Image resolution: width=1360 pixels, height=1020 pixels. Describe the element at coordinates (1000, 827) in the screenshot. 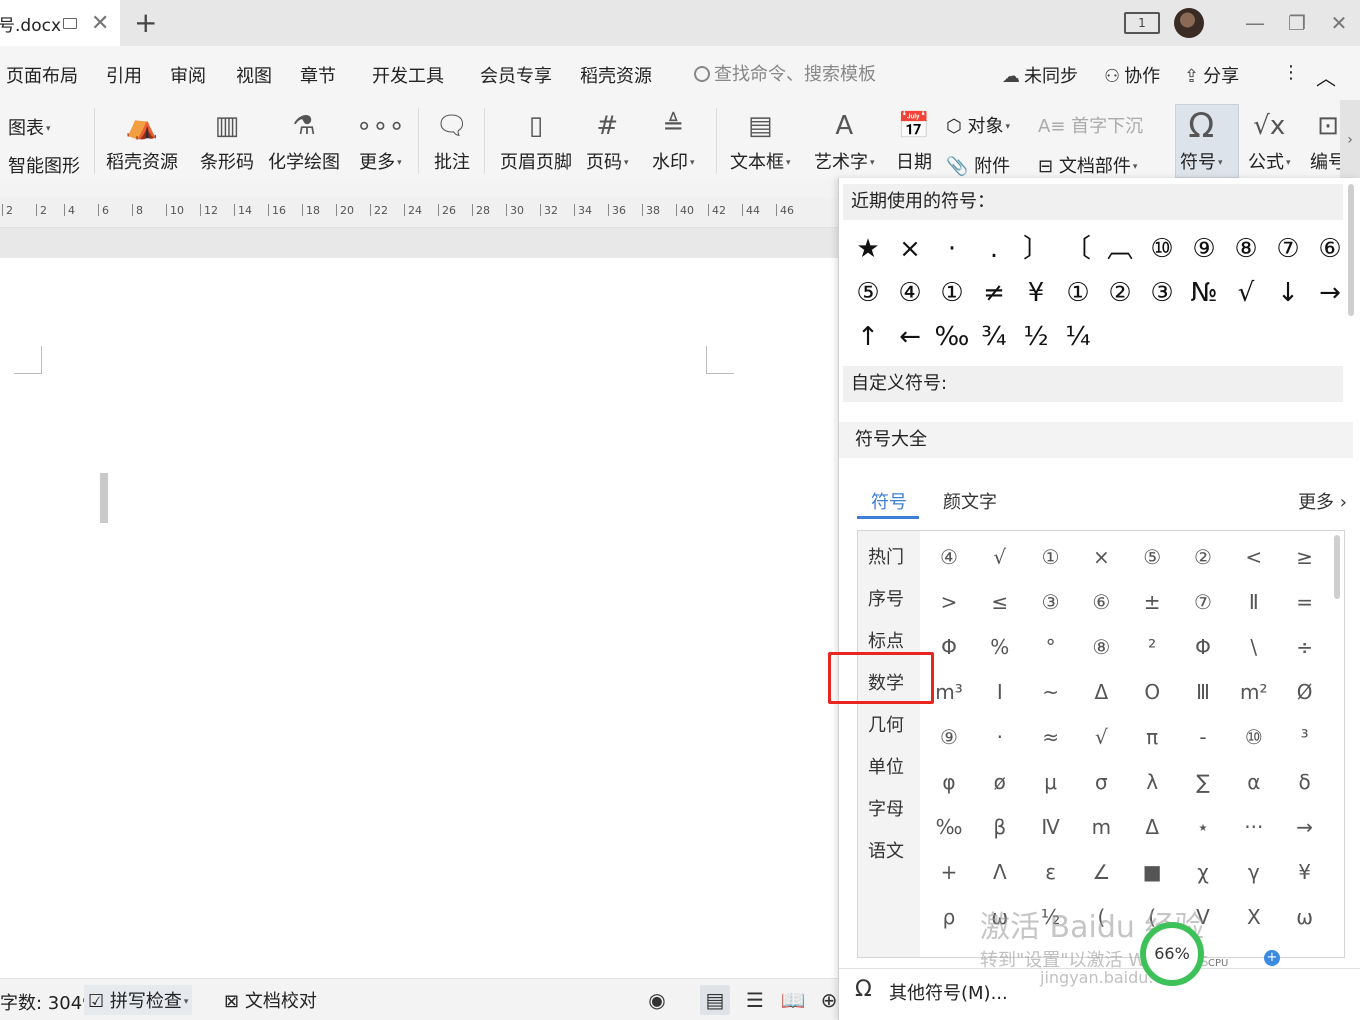

I see `symbol-cell: β` at that location.